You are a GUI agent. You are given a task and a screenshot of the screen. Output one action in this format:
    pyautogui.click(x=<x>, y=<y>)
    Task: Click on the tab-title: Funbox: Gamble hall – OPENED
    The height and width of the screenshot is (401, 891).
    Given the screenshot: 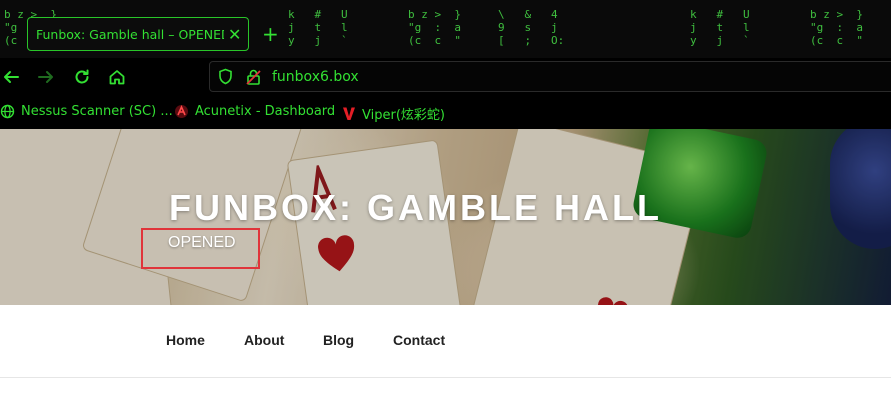 What is the action you would take?
    pyautogui.click(x=130, y=34)
    